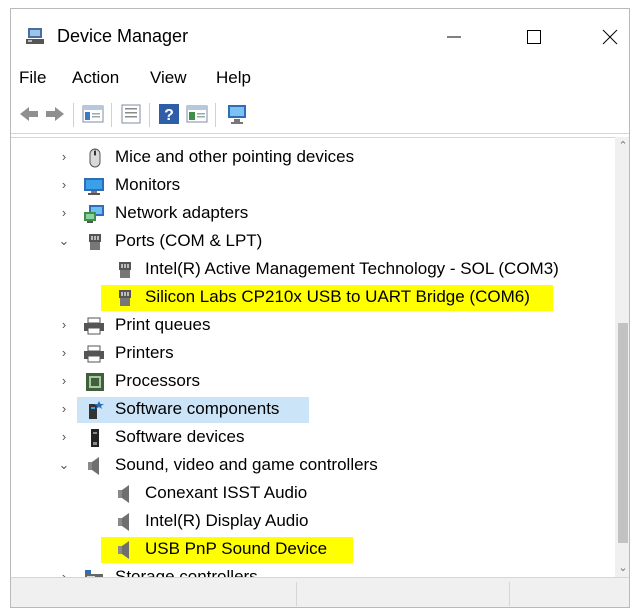 The image size is (635, 611). Describe the element at coordinates (35, 36) in the screenshot. I see `device-manager-icon` at that location.